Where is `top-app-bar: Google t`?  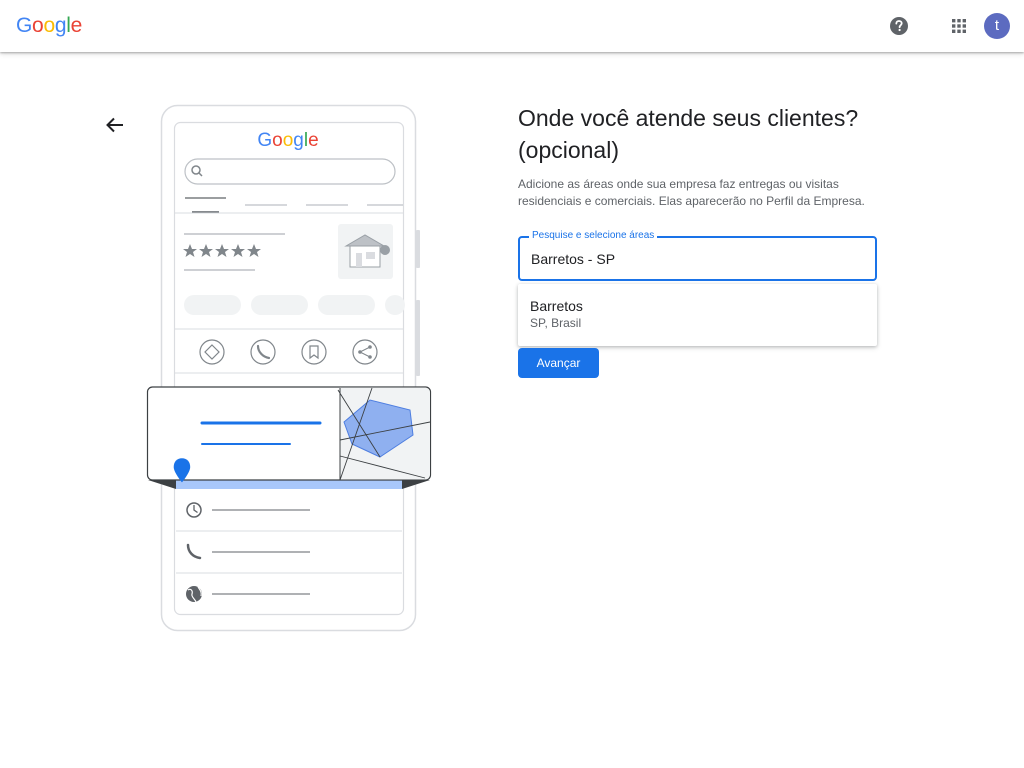
top-app-bar: Google t is located at coordinates (512, 26).